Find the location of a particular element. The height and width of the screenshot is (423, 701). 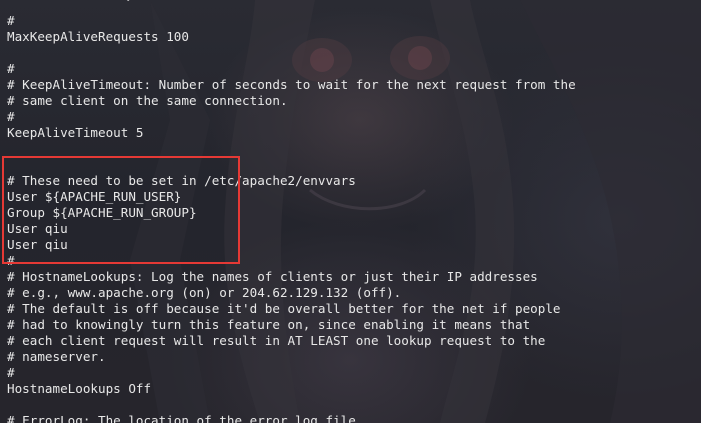

highlight-box is located at coordinates (121, 210).